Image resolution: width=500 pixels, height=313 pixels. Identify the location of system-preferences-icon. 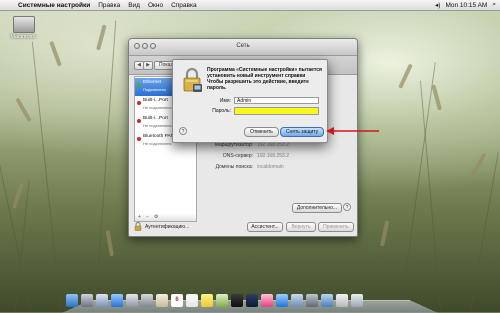
(312, 300).